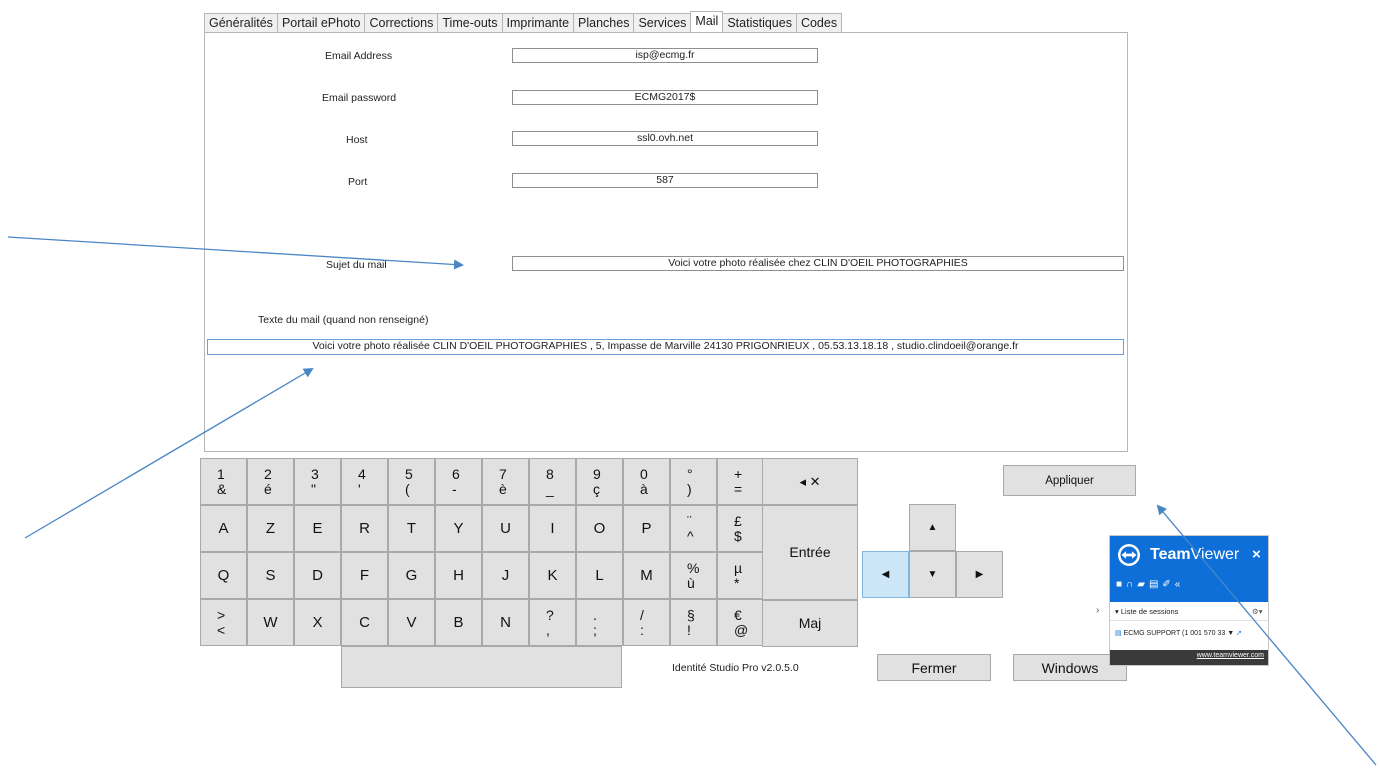 Image resolution: width=1380 pixels, height=771 pixels. I want to click on tab-8: Statistiques, so click(759, 22).